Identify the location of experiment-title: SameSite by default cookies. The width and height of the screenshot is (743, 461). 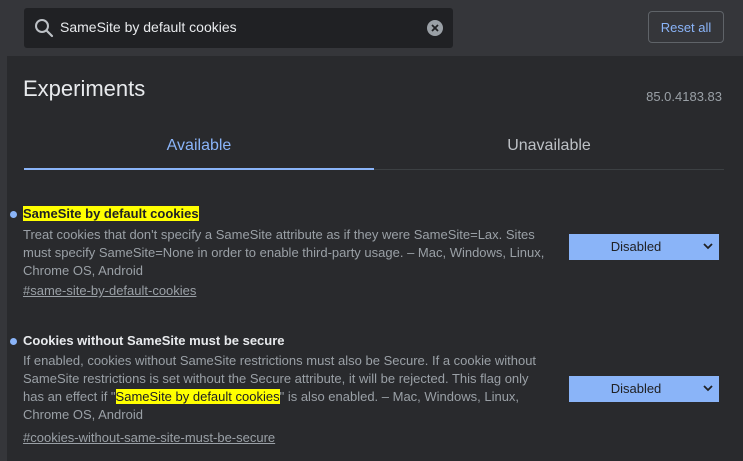
(111, 213).